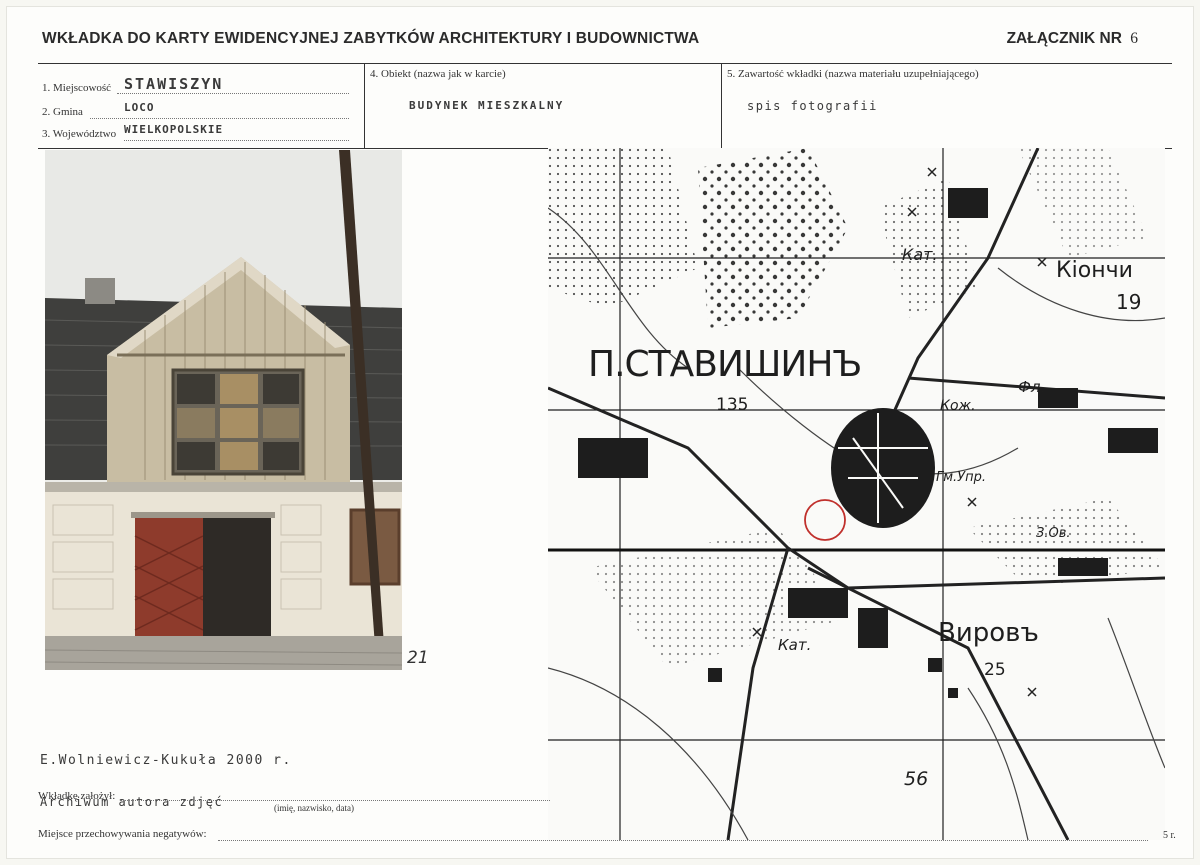  What do you see at coordinates (219, 118) in the screenshot?
I see `commune-dots` at bounding box center [219, 118].